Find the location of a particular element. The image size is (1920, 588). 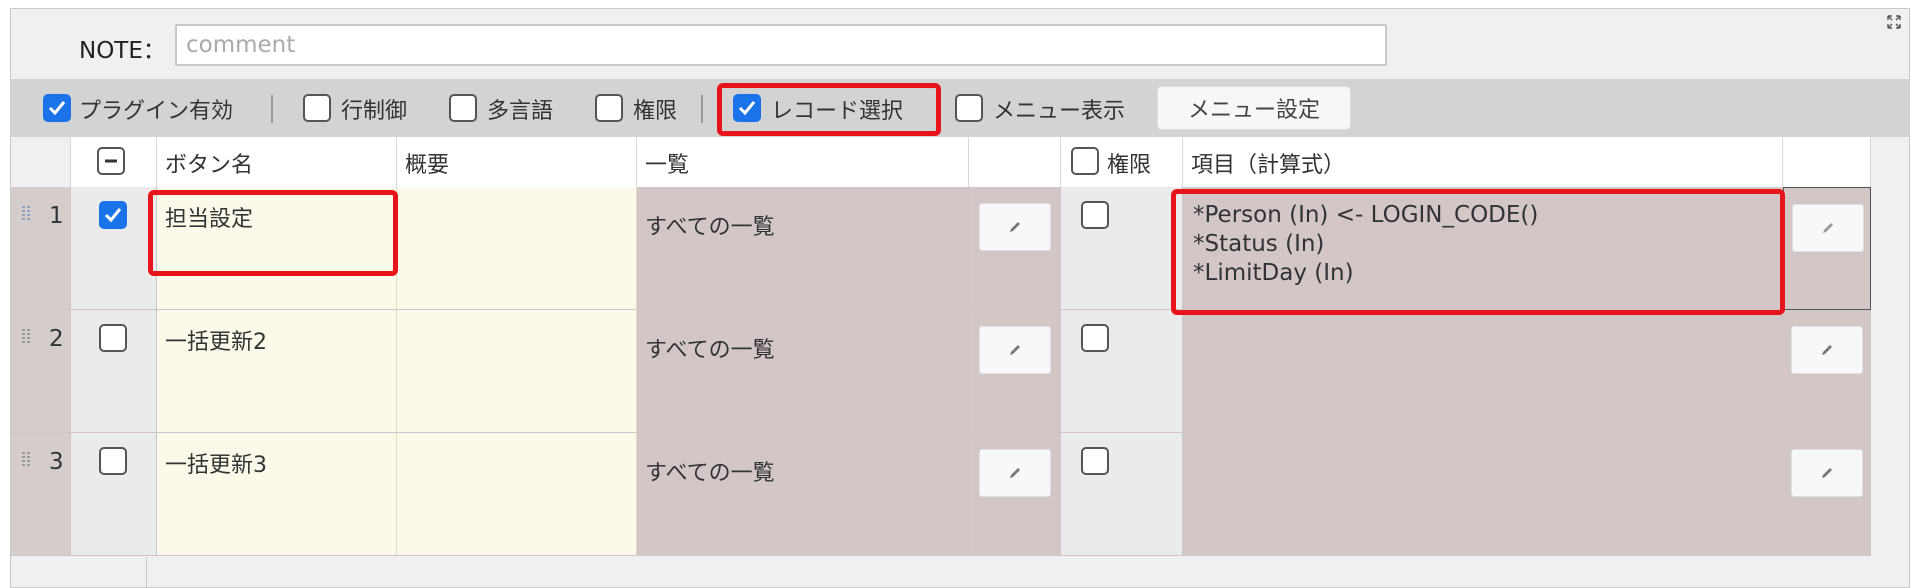

multilingual-checkbox is located at coordinates (463, 108).